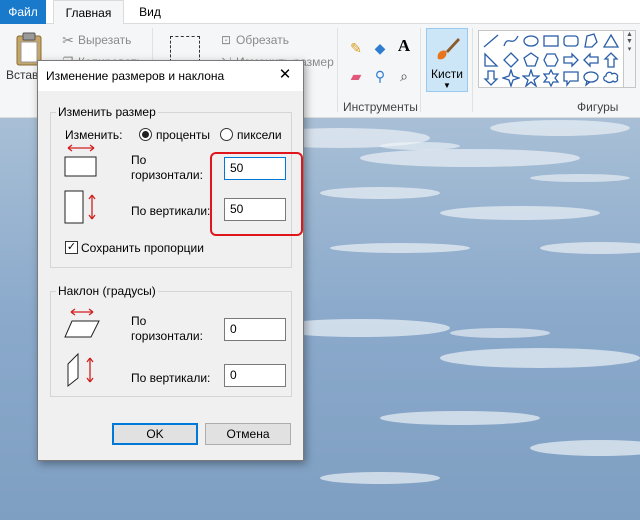 The height and width of the screenshot is (520, 640). I want to click on dialog-title: Изменение размеров и наклона, so click(135, 76).